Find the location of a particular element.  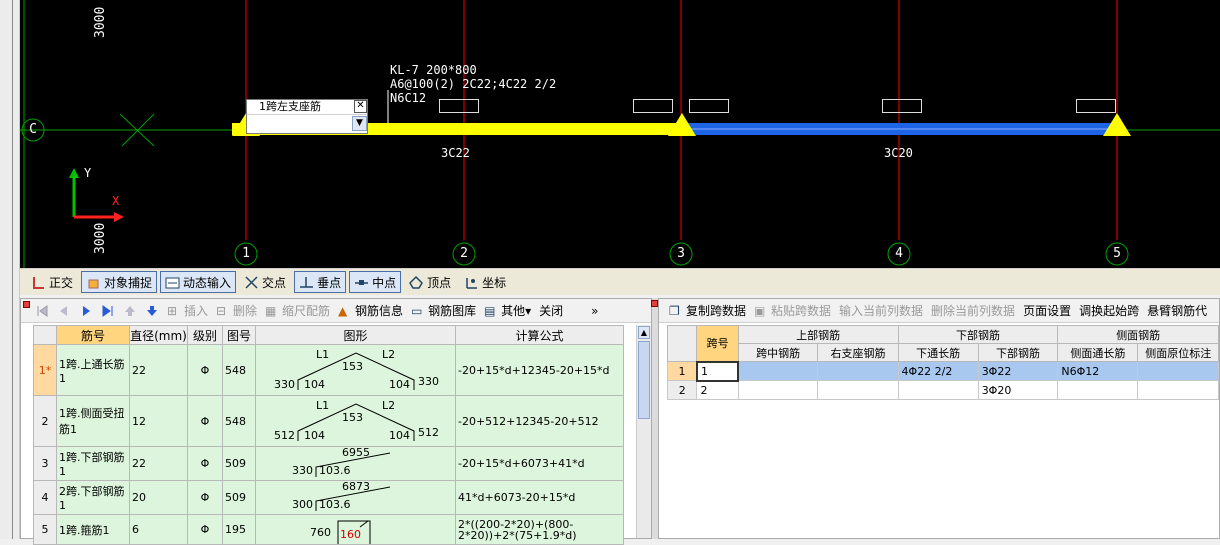

delete-button: ⊟ 删除 is located at coordinates (236, 310).